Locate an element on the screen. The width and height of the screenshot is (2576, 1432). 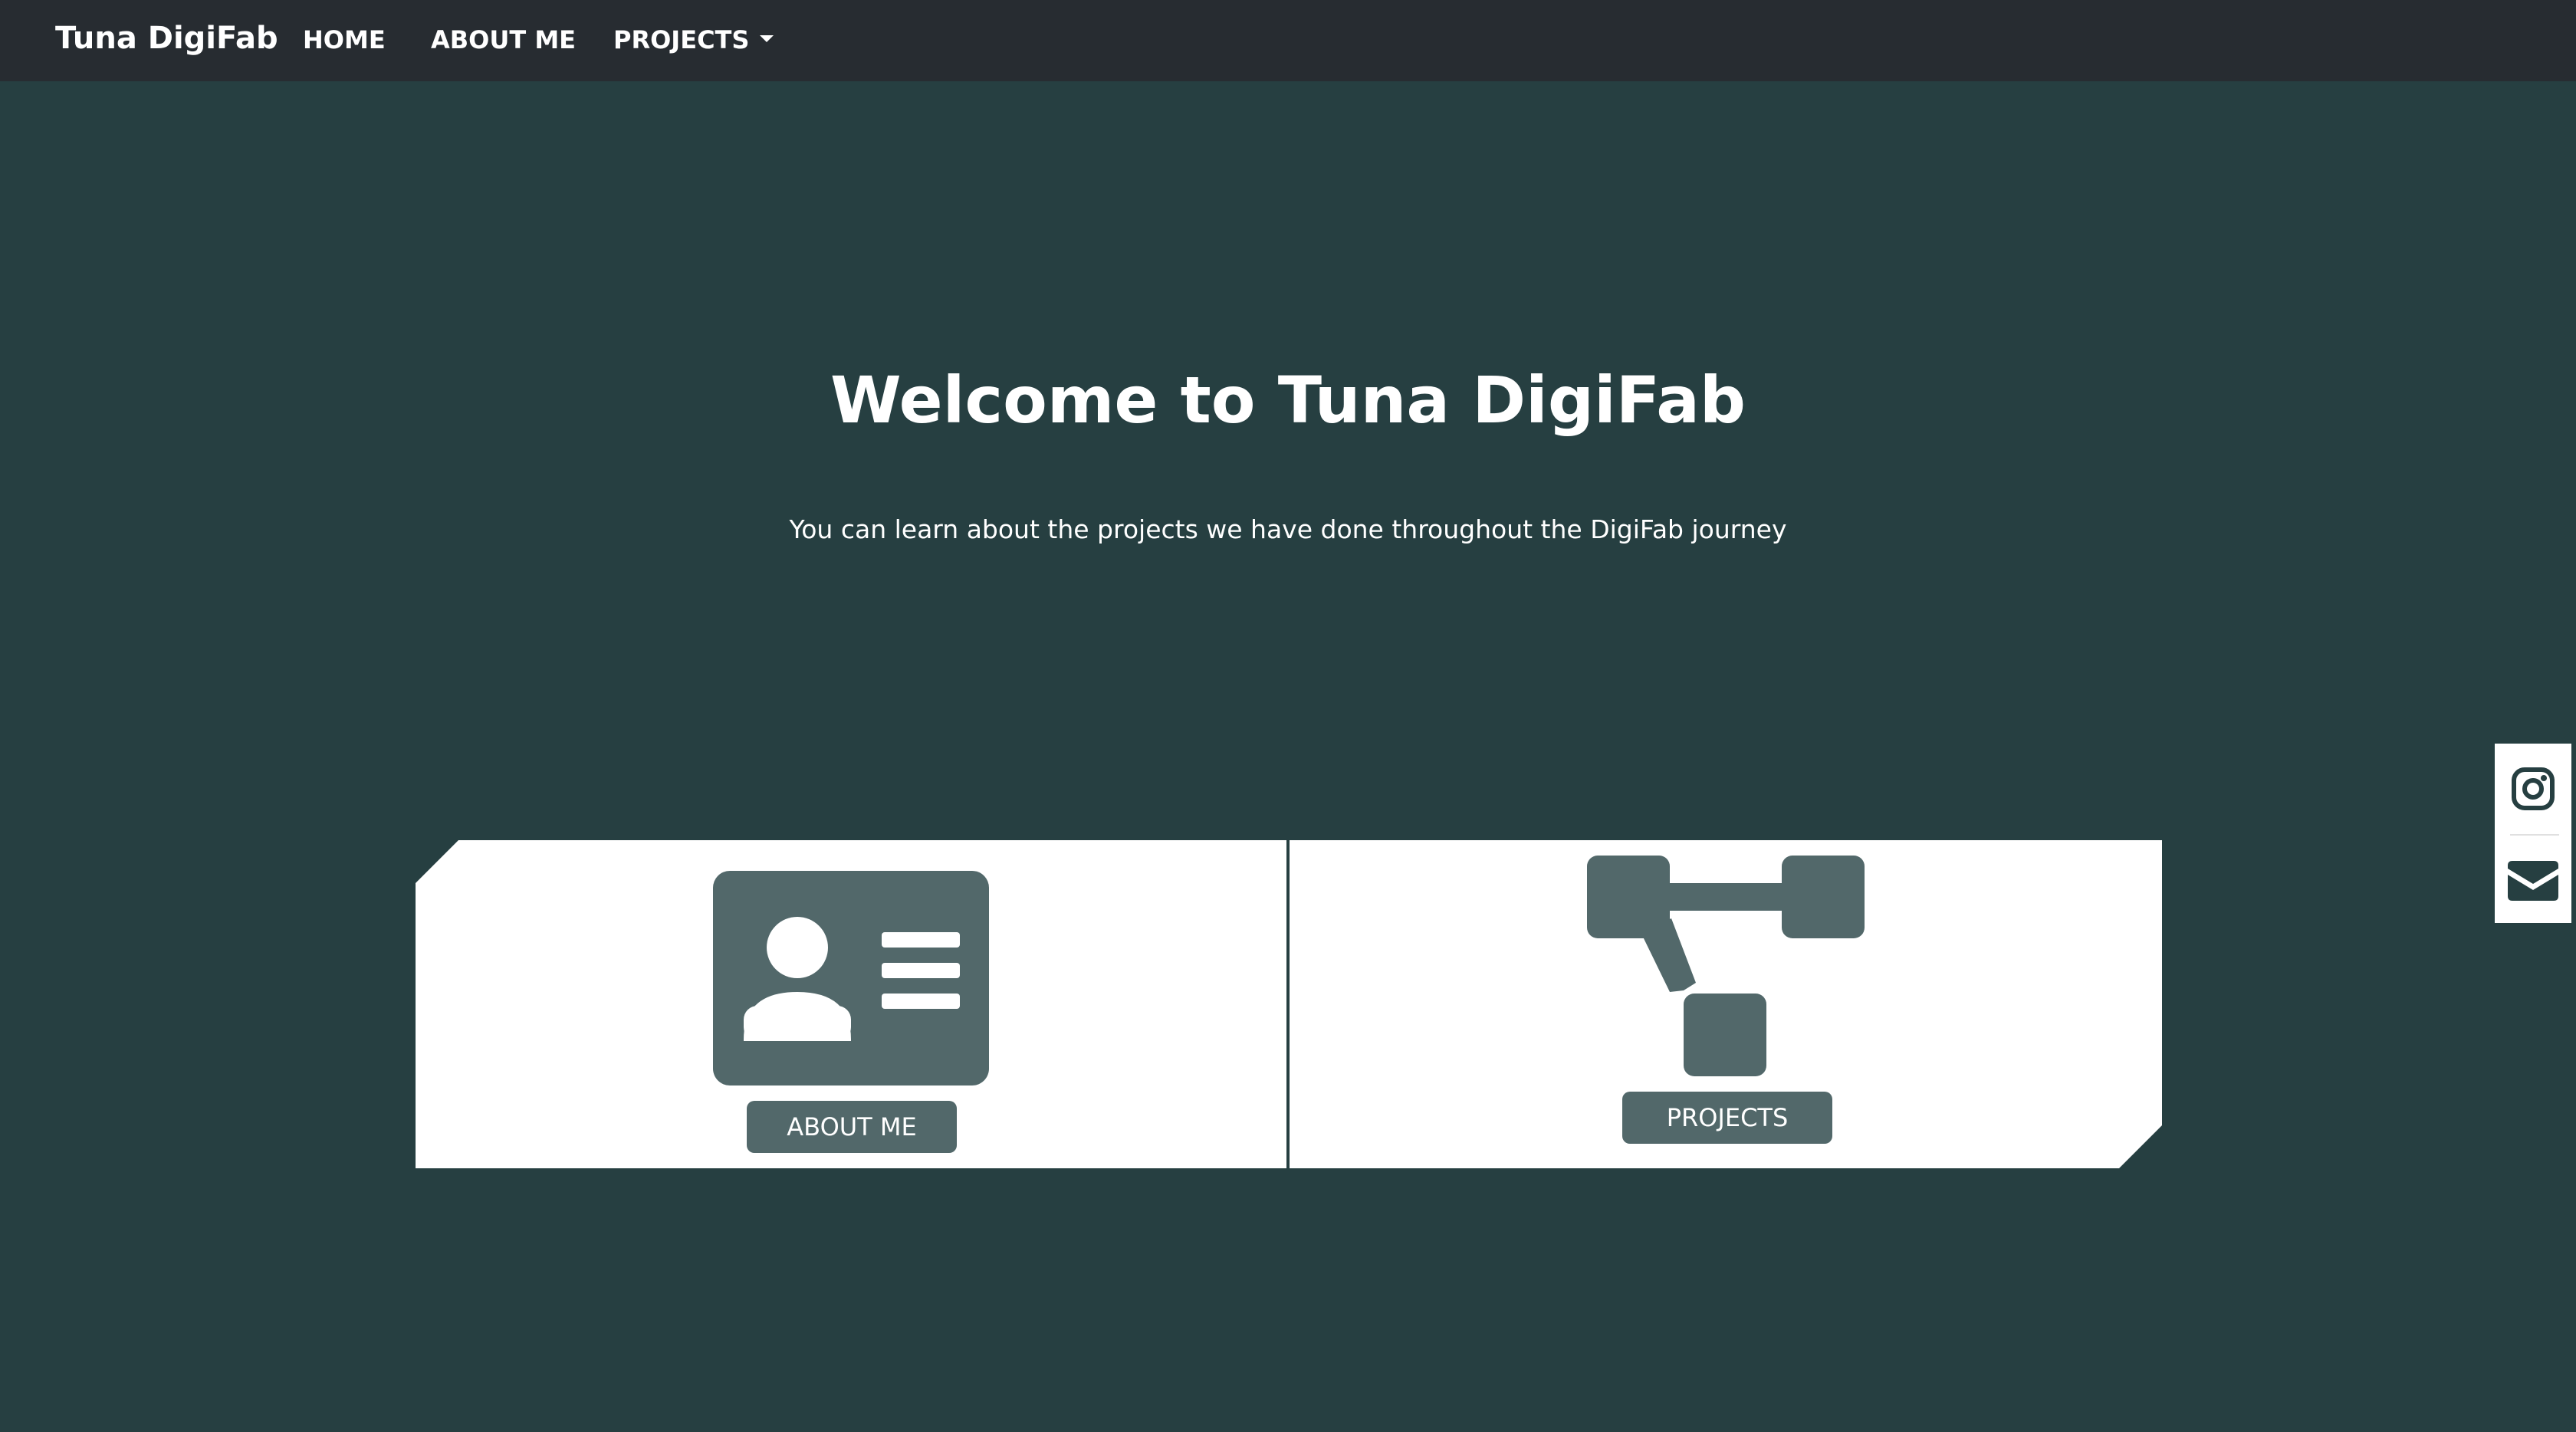
projects-card: PROJECTS is located at coordinates (1726, 1004).